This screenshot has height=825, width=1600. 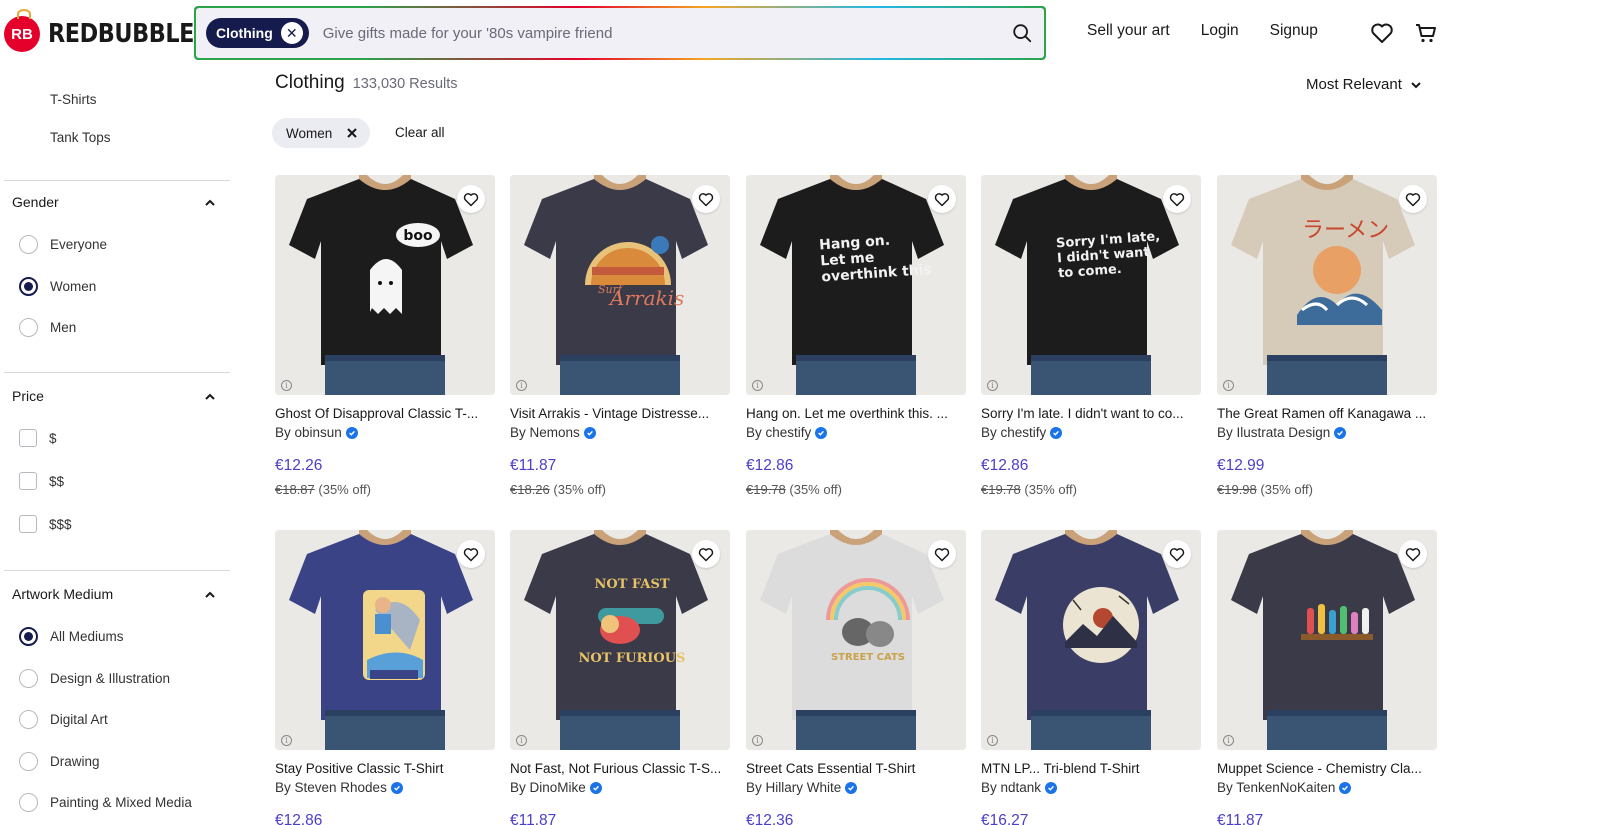 What do you see at coordinates (385, 787) in the screenshot?
I see `product-artist: By Steven Rhodes` at bounding box center [385, 787].